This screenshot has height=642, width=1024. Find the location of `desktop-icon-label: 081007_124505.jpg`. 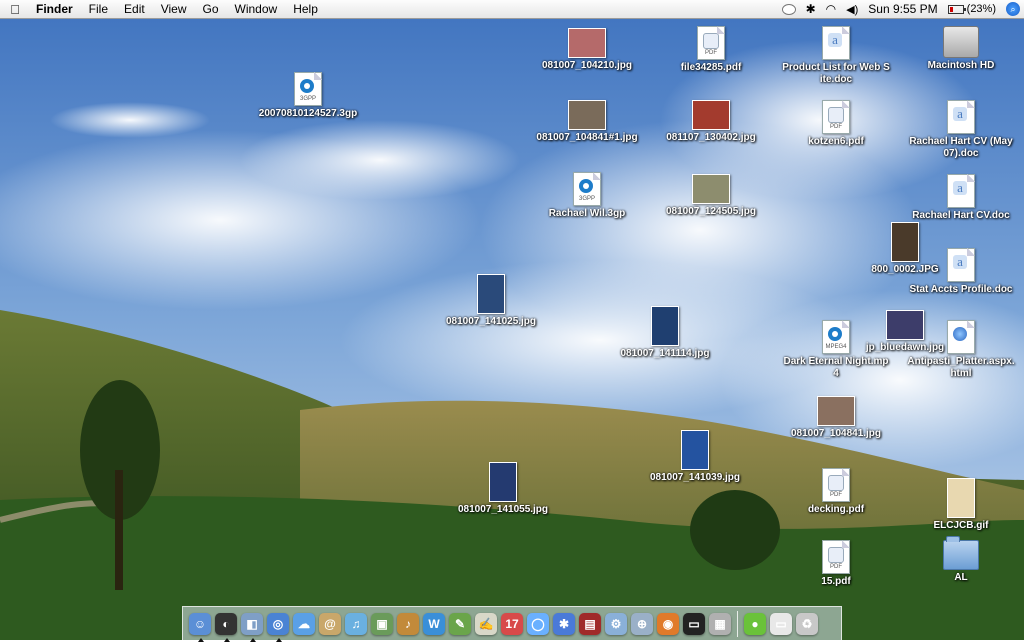

desktop-icon-label: 081007_124505.jpg is located at coordinates (711, 211).